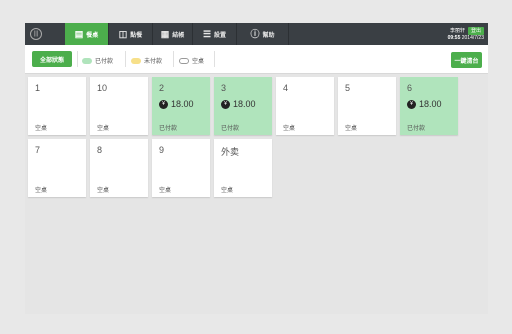  I want to click on legend-label: 未付款, so click(153, 62).